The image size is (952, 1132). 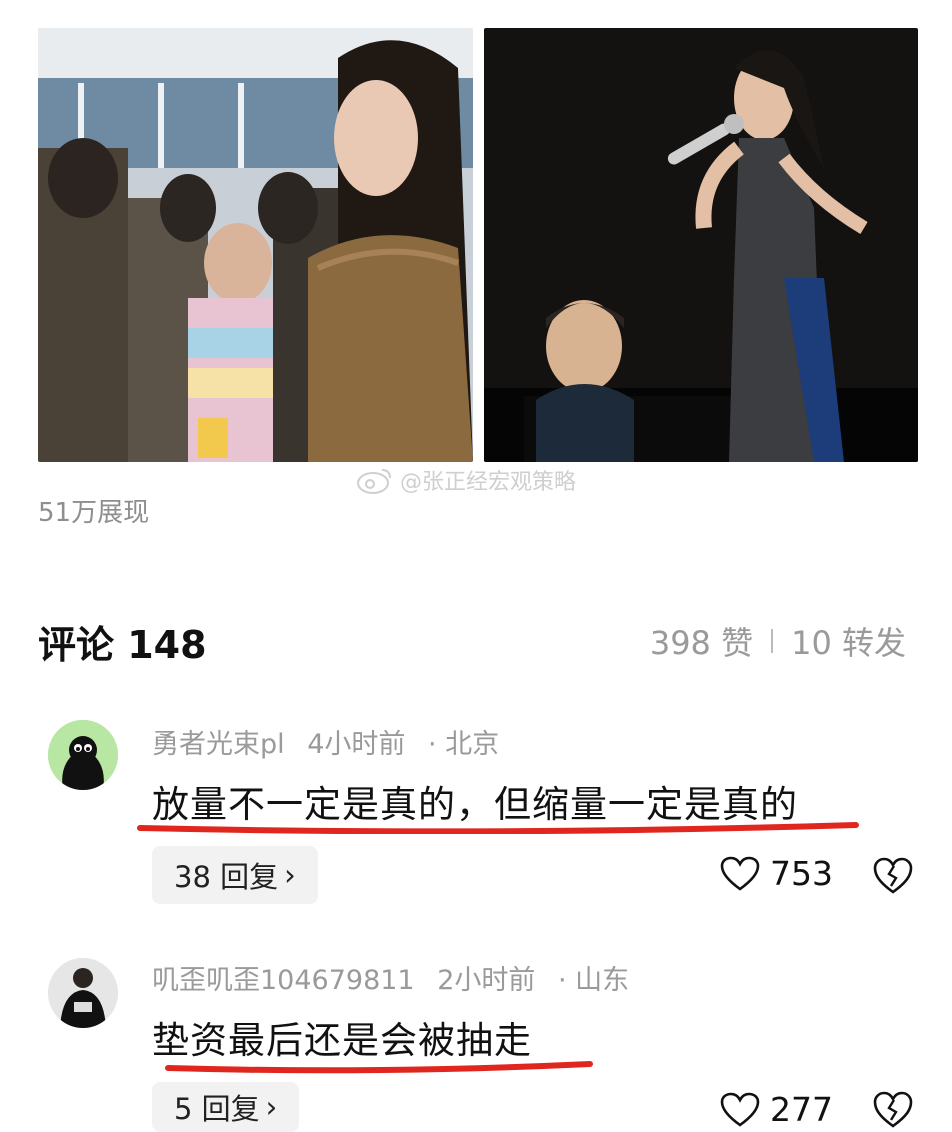 What do you see at coordinates (778, 641) in the screenshot?
I see `post-stats: 398 赞 10 转发` at bounding box center [778, 641].